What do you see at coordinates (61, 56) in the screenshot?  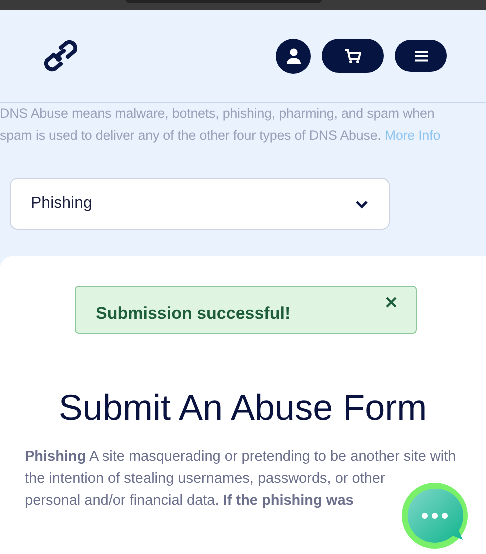 I see `link-logo-icon` at bounding box center [61, 56].